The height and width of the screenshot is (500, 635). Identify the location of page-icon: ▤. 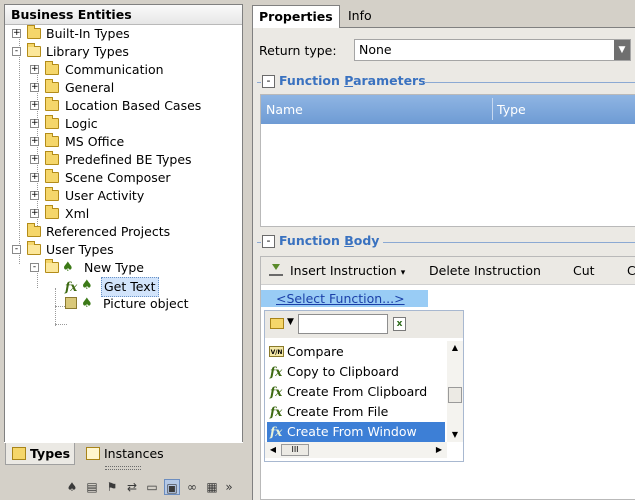
(92, 487).